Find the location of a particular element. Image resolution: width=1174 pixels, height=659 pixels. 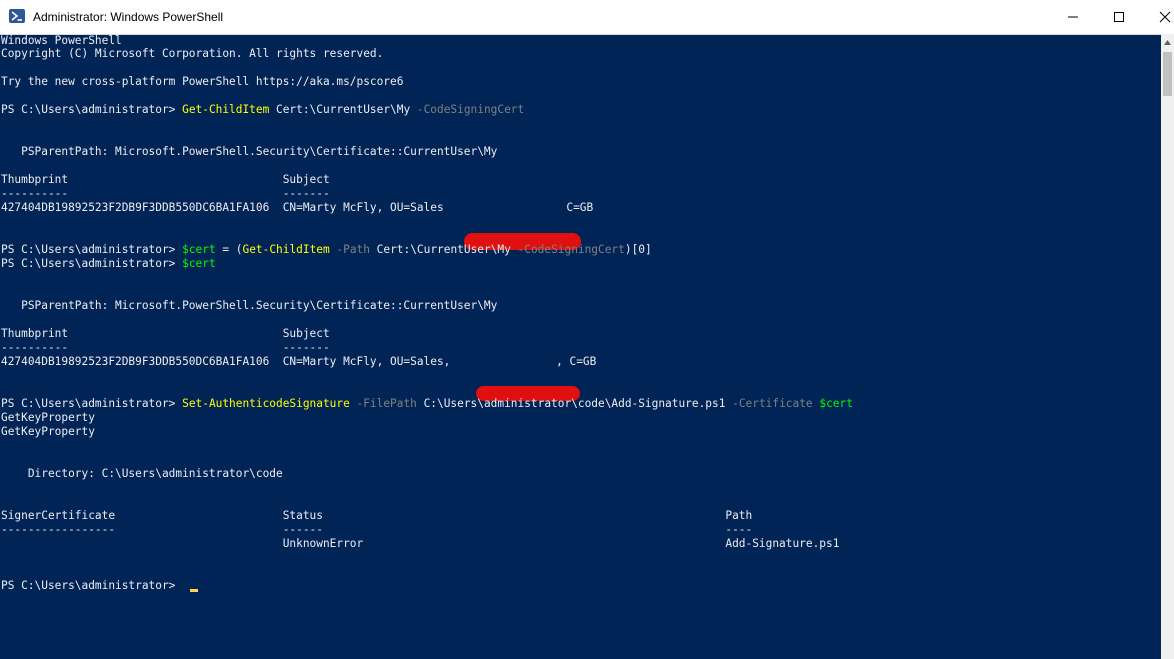

arrow-up-icon is located at coordinates (1167, 42).